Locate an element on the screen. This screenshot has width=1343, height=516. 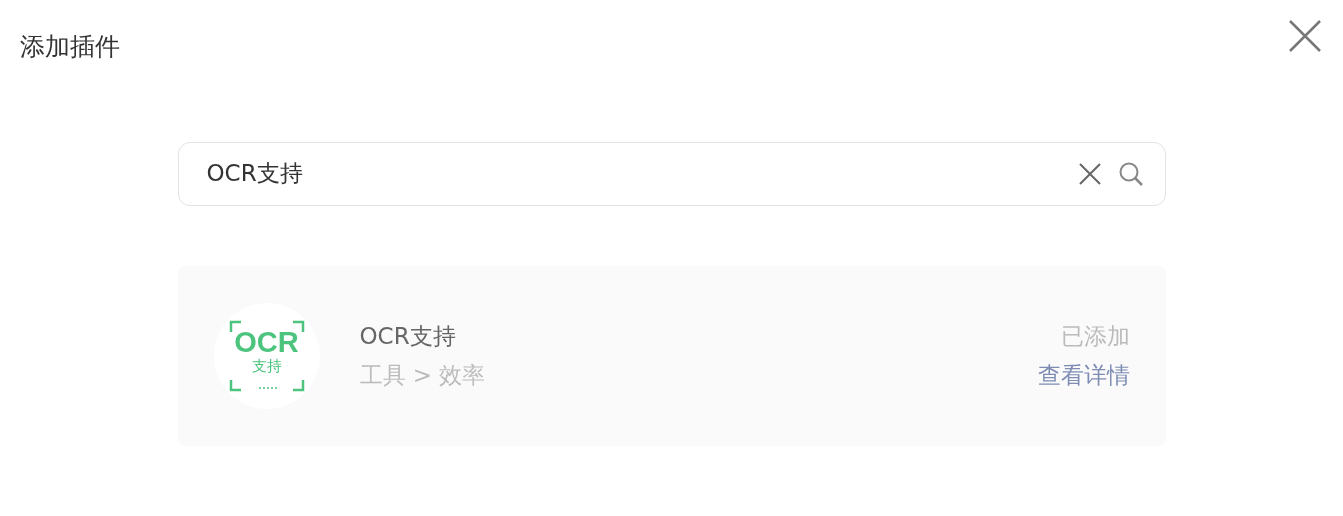
status-label: 已添加 is located at coordinates (1095, 336).